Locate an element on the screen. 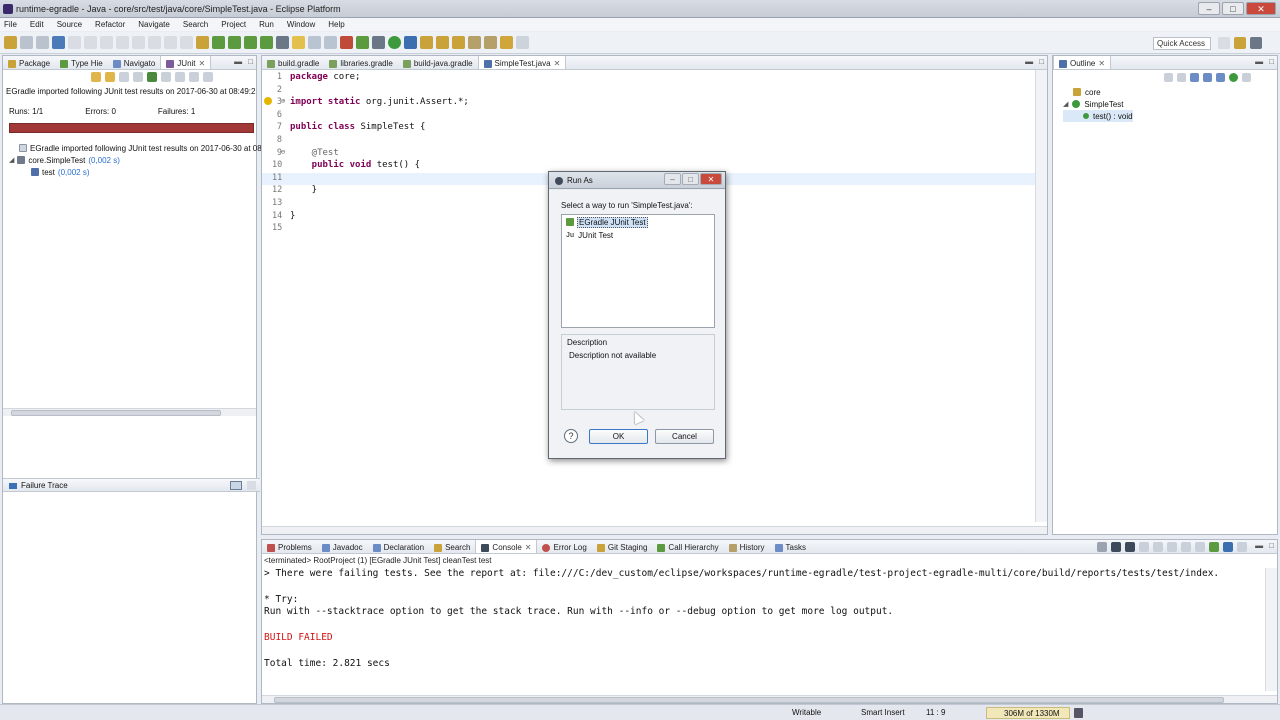  toggle-mark-occurrences-icon is located at coordinates (282, 42).